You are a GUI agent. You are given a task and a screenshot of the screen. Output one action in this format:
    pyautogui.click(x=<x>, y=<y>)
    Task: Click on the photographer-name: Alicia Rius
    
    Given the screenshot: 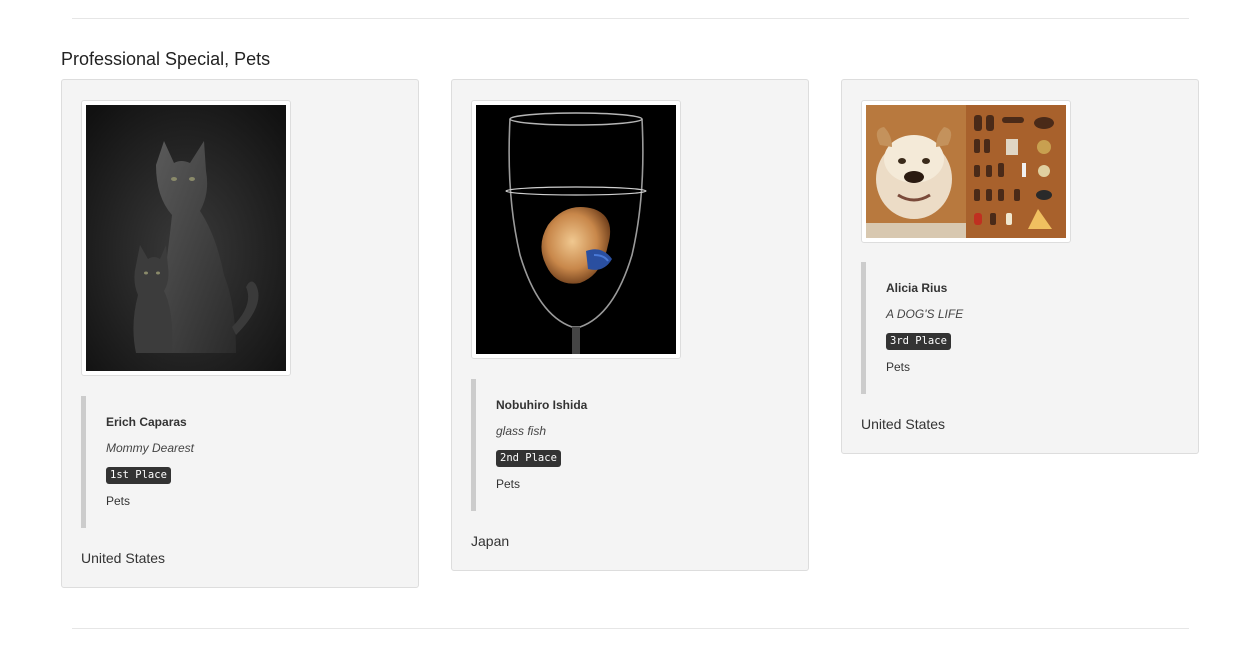 What is the action you would take?
    pyautogui.click(x=917, y=288)
    